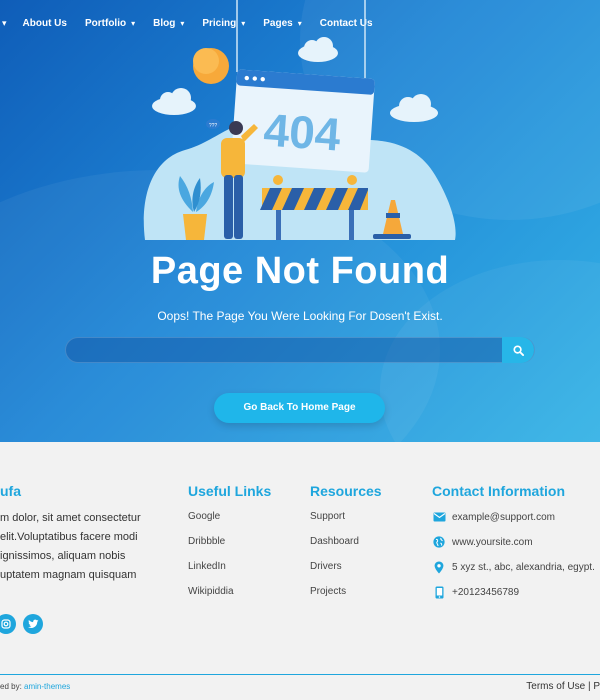 The height and width of the screenshot is (700, 600). Describe the element at coordinates (300, 674) in the screenshot. I see `footer-divider` at that location.